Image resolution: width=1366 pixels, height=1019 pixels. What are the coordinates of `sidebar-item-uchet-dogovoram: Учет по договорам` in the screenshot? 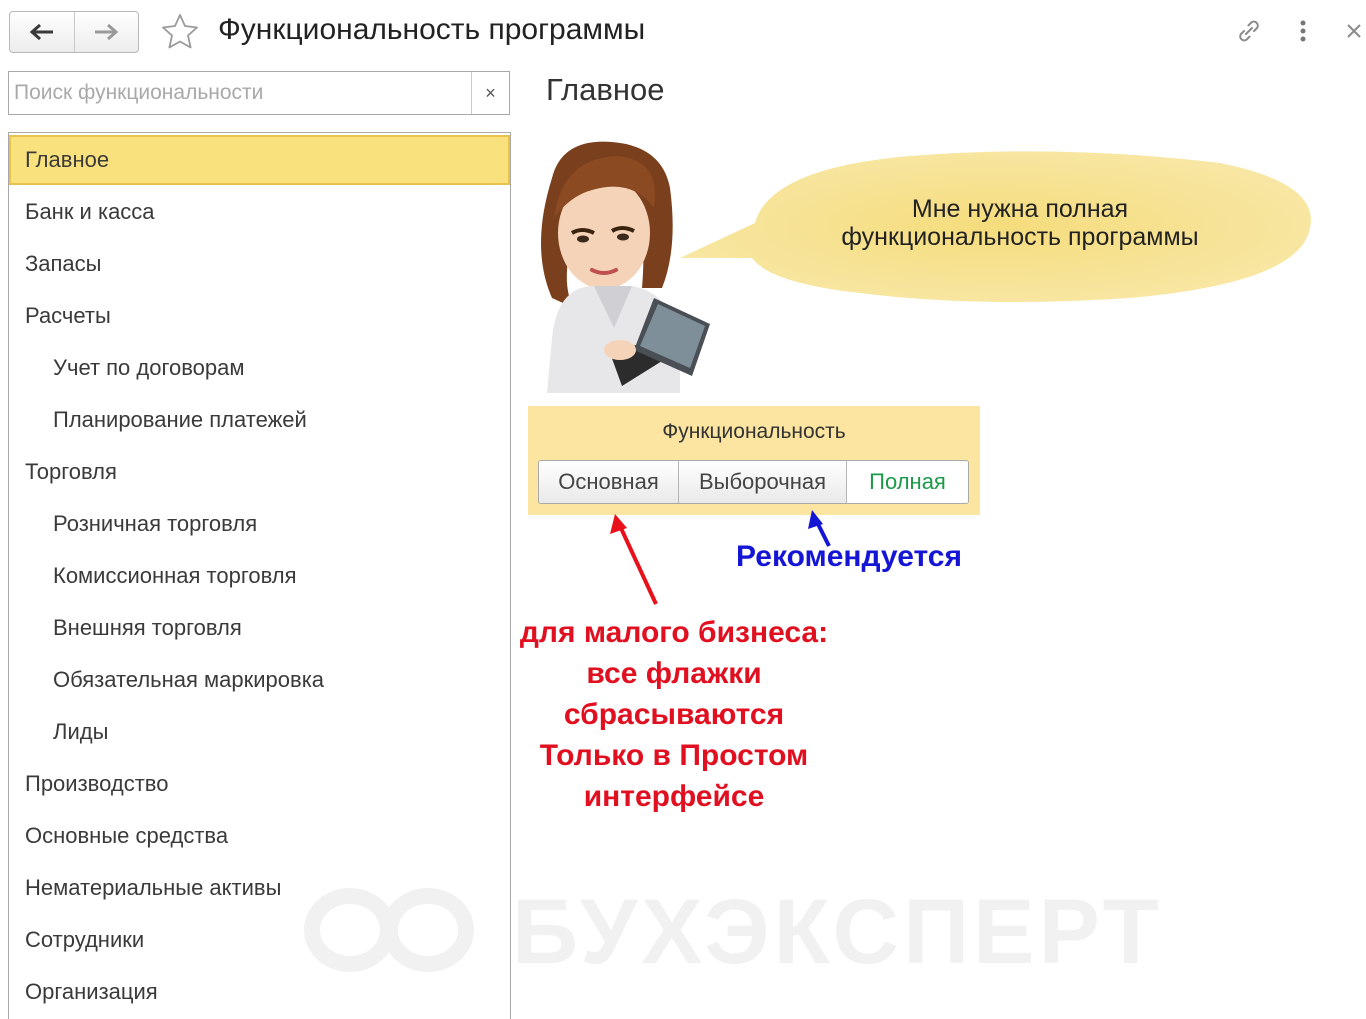 It's located at (259, 368).